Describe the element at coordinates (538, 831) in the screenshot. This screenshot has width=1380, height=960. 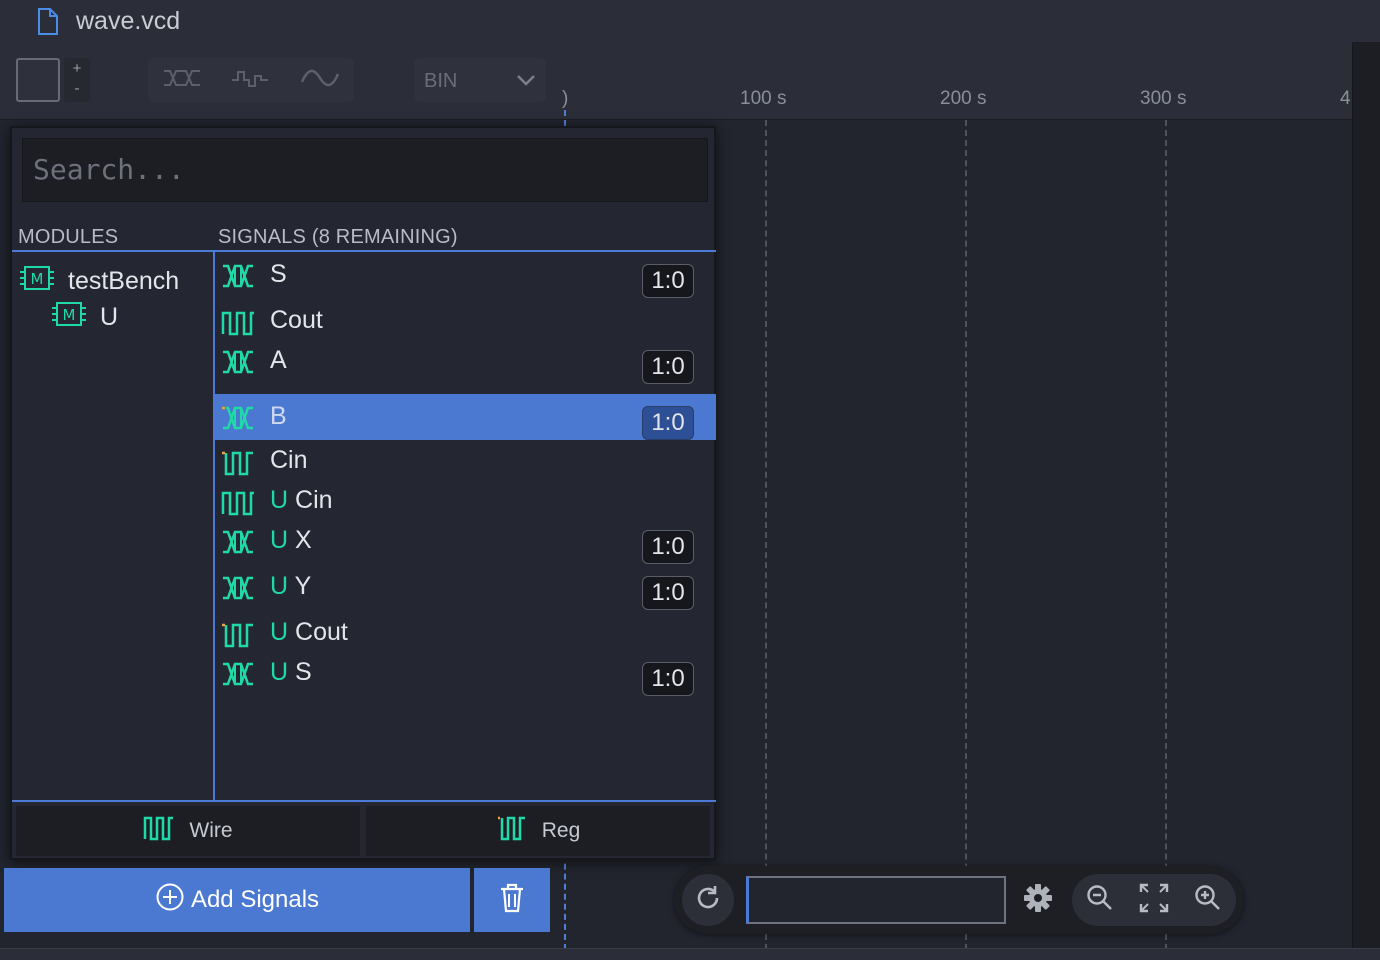
I see `reg-filter-button: Reg` at that location.